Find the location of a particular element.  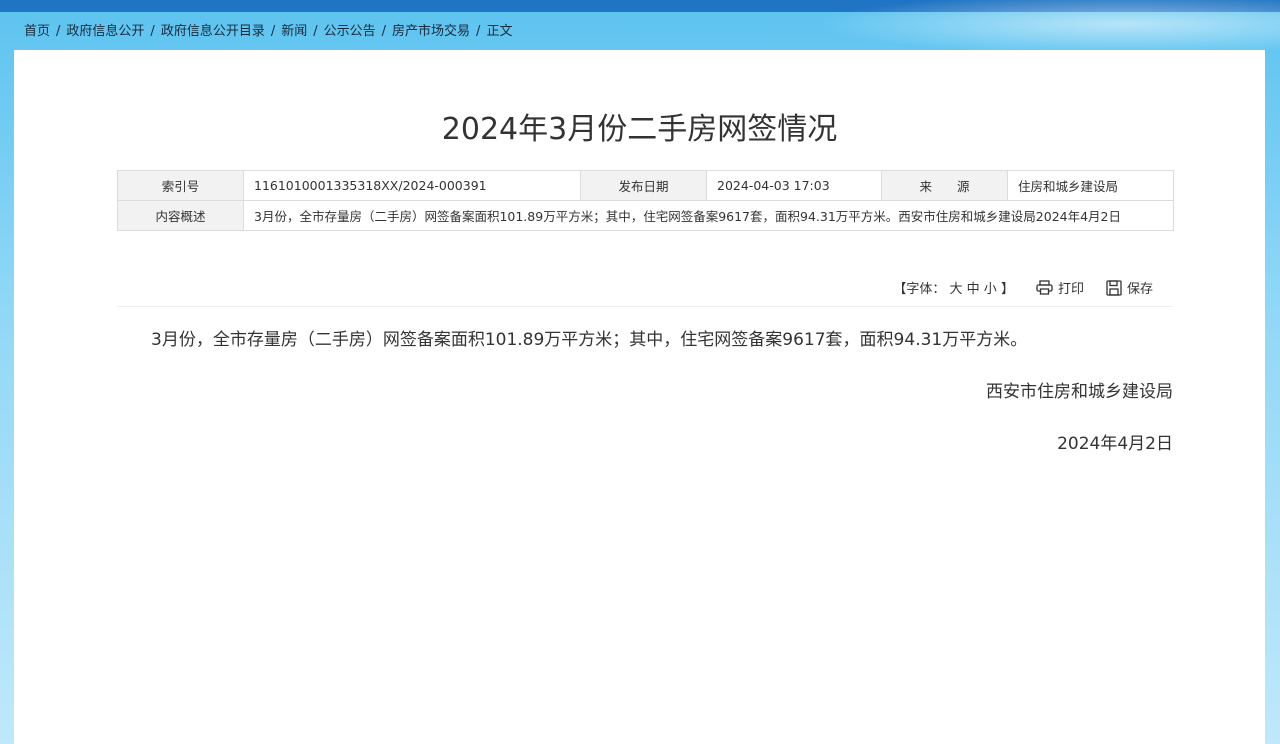

breadcrumb-home: 首页 is located at coordinates (37, 31).